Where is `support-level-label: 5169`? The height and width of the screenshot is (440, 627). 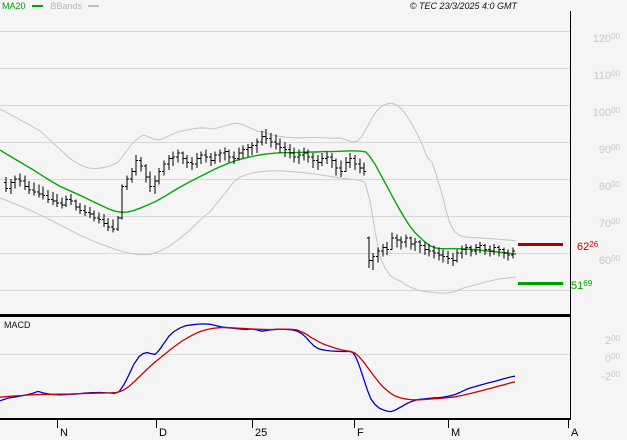
support-level-label: 5169 is located at coordinates (582, 285).